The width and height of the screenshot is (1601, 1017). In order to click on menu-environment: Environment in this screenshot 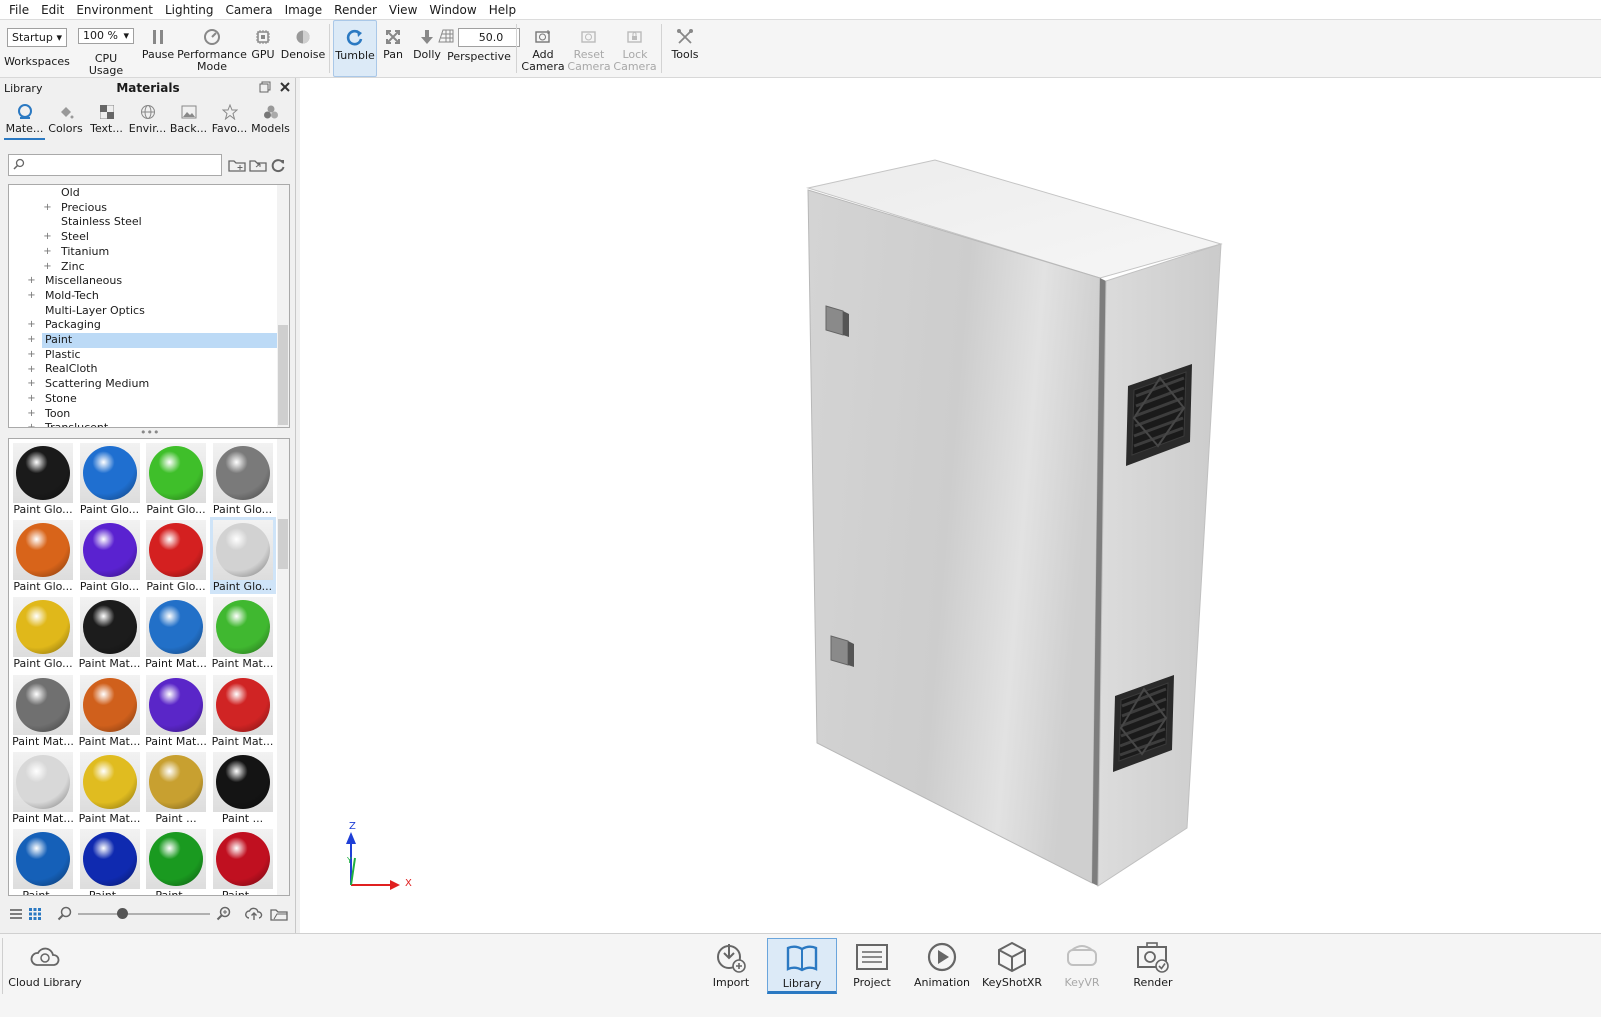, I will do `click(114, 10)`.